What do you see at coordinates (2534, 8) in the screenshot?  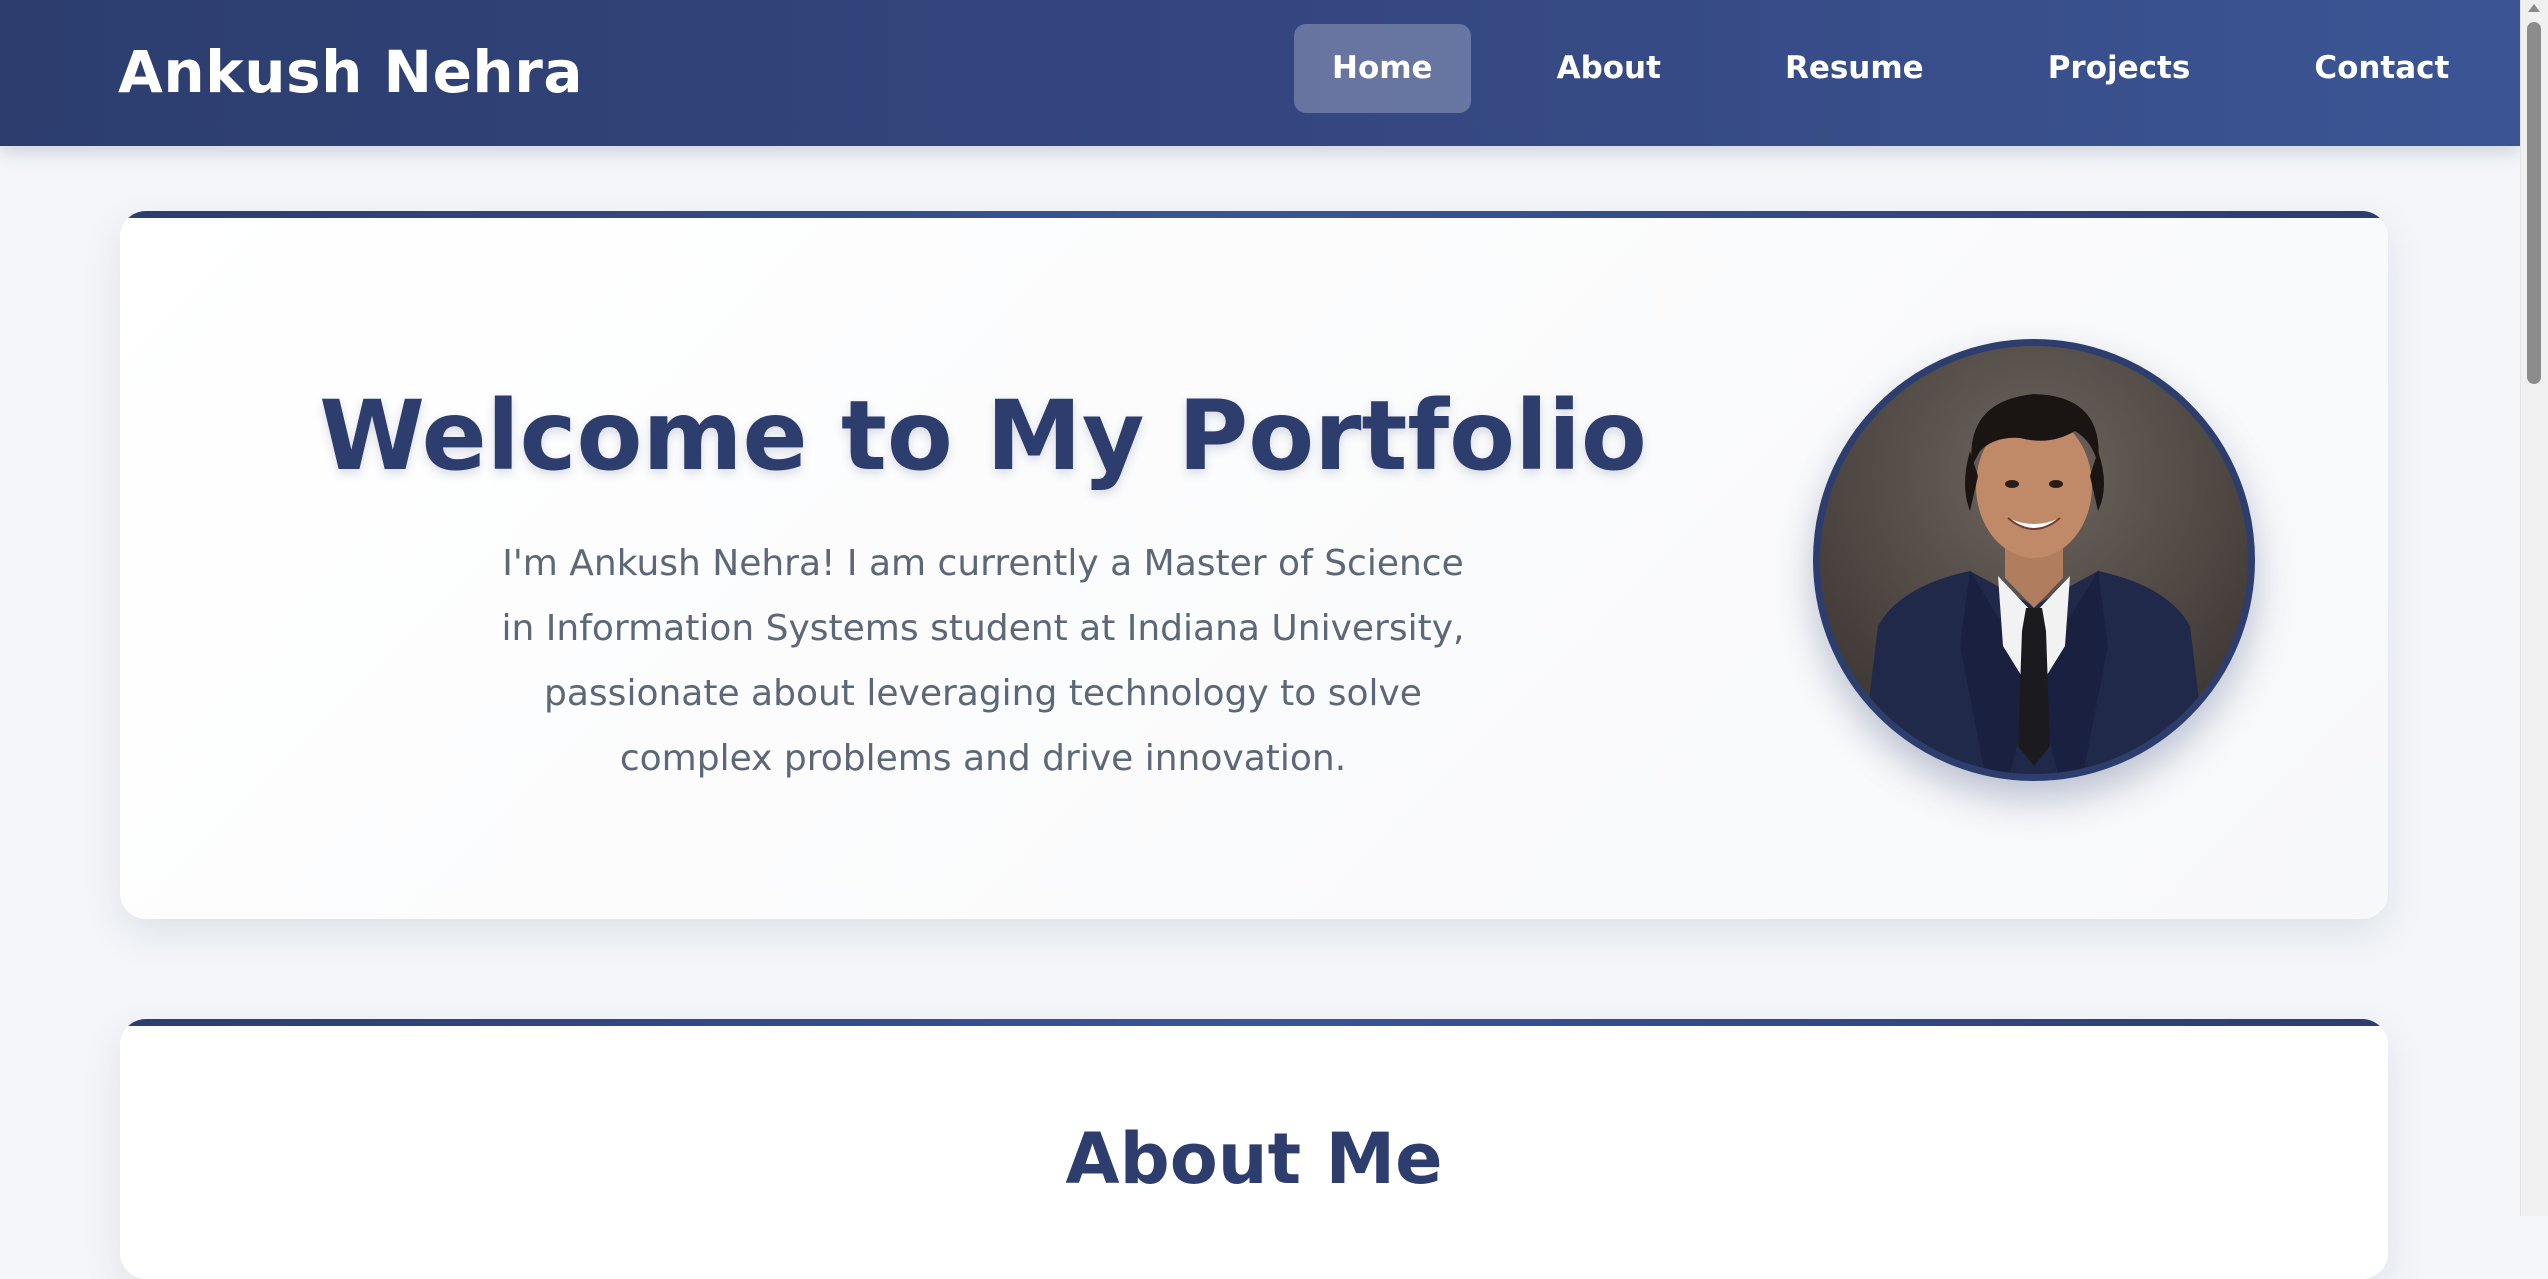 I see `scroll-up-arrow-icon` at bounding box center [2534, 8].